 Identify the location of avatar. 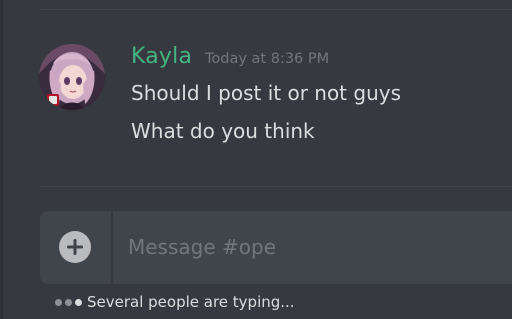
(72, 77).